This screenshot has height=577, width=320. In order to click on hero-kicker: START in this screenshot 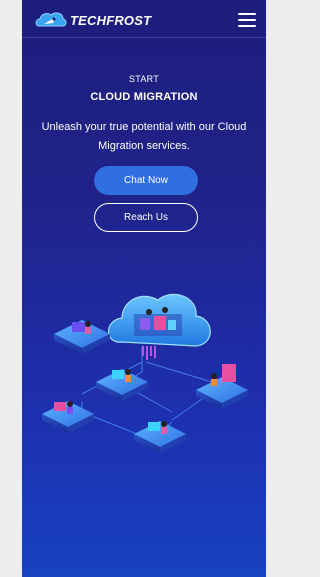, I will do `click(144, 79)`.